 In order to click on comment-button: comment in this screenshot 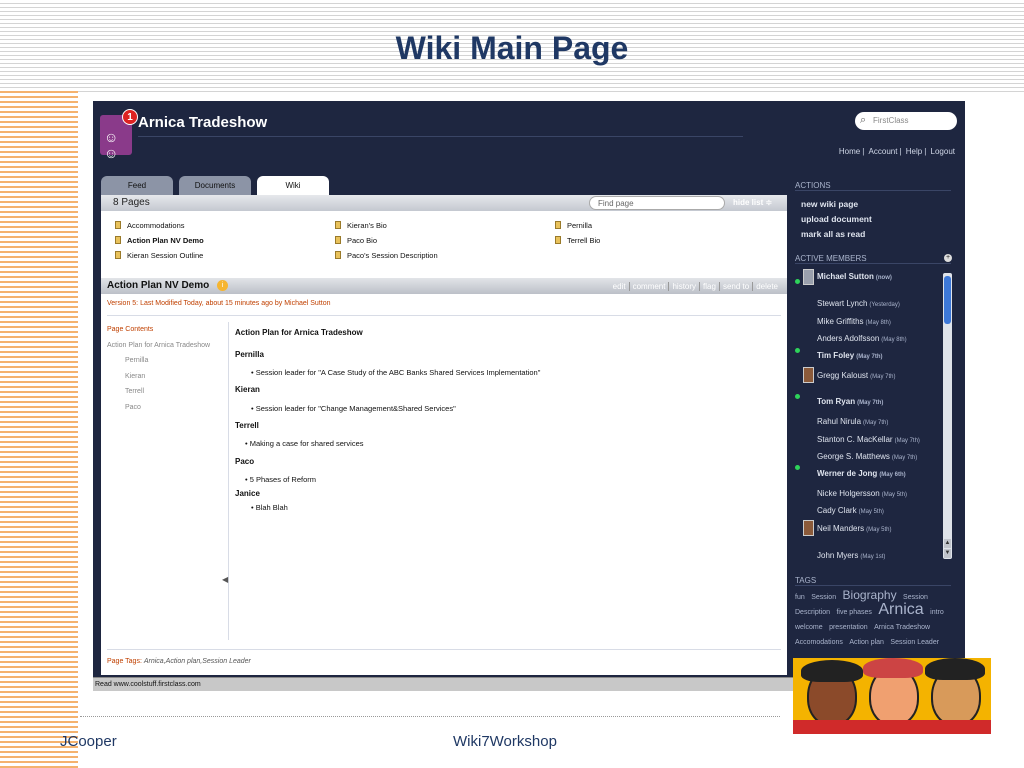, I will do `click(648, 286)`.